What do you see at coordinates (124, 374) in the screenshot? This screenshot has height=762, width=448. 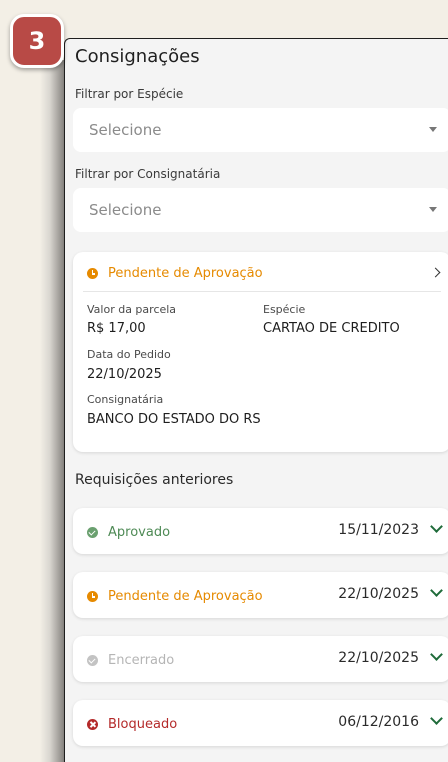 I see `data-pedido-value: 22/10/2025` at bounding box center [124, 374].